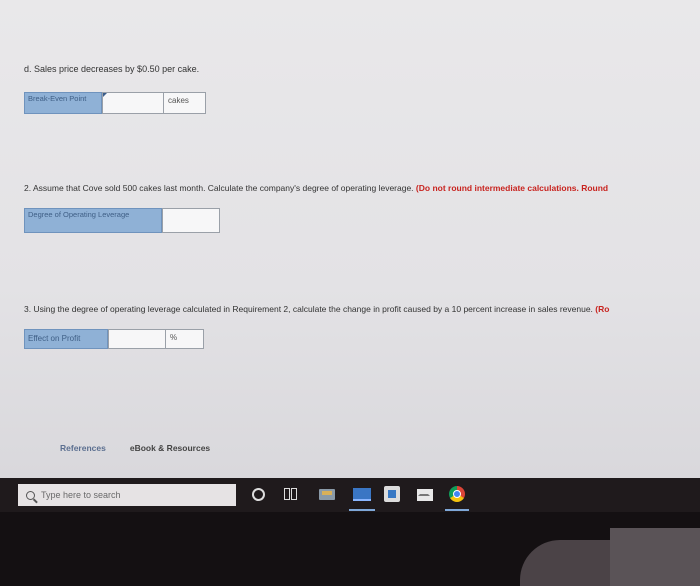  Describe the element at coordinates (93, 220) in the screenshot. I see `dol-label: Degree of Operating Leverage` at that location.